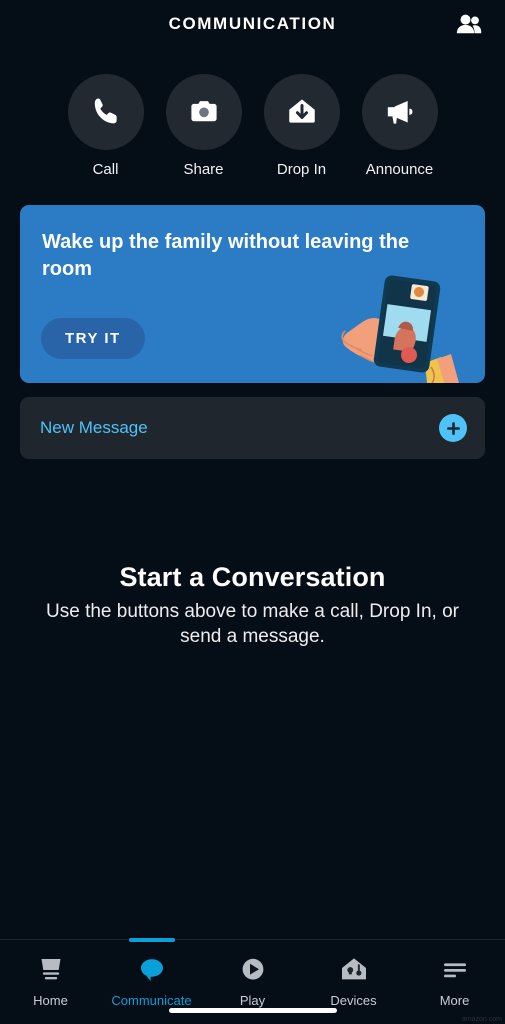 The image size is (505, 1024). I want to click on plus-circle-icon, so click(453, 428).